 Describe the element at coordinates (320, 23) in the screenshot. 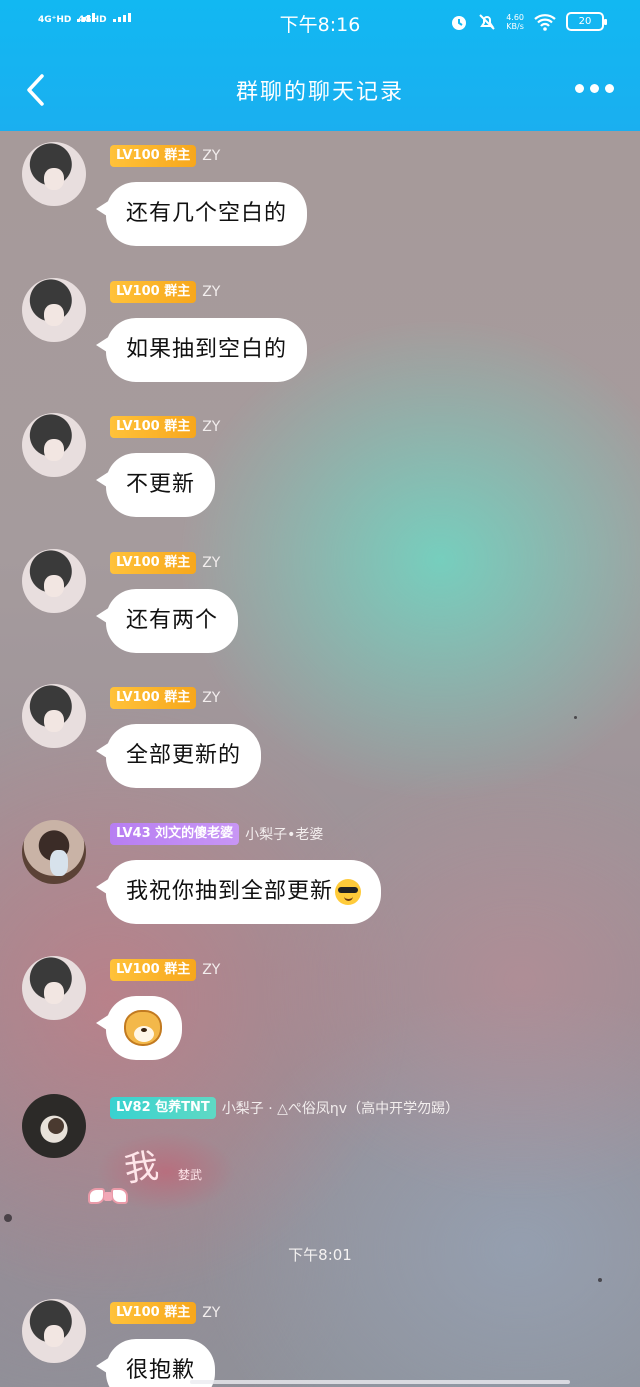

I see `status-bar: 4G⁺HD 4GHD 下午8:16 4.60 KB/s 20` at that location.